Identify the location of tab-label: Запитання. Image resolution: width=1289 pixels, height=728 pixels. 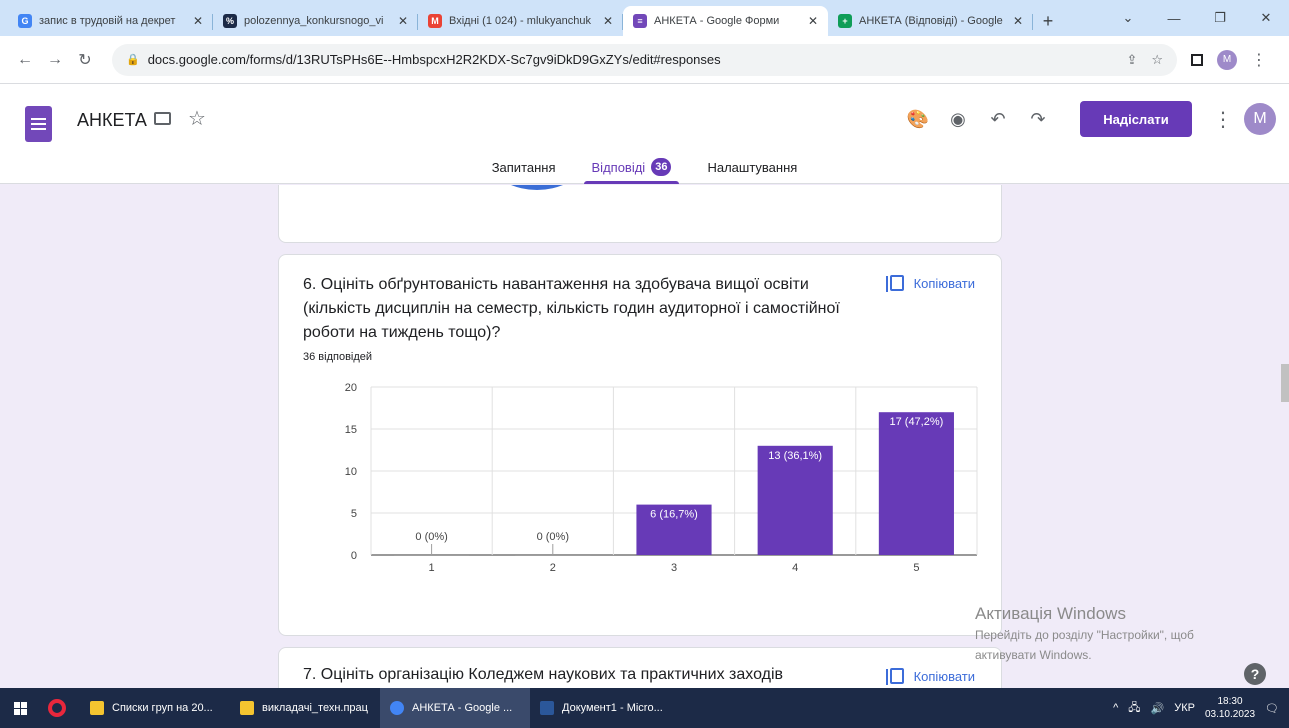
(523, 167).